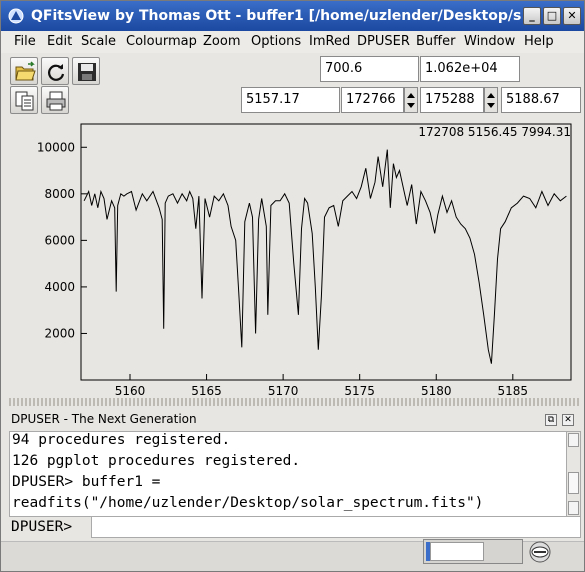 This screenshot has height=572, width=585. I want to click on y-tick-label: 10000, so click(56, 147).